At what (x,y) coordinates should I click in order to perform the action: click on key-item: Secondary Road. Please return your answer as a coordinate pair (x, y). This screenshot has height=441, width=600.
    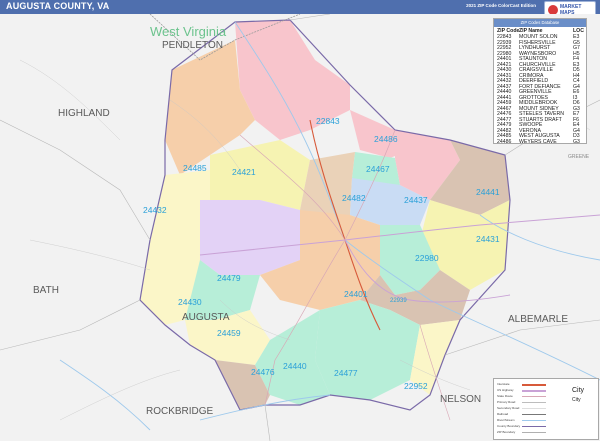
    Looking at the image, I should click on (508, 408).